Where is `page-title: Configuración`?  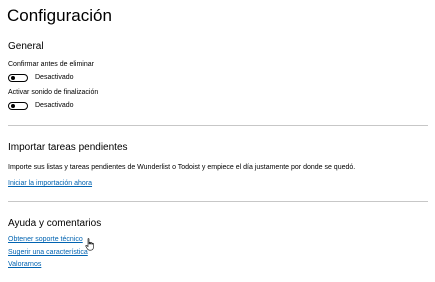 page-title: Configuración is located at coordinates (59, 15).